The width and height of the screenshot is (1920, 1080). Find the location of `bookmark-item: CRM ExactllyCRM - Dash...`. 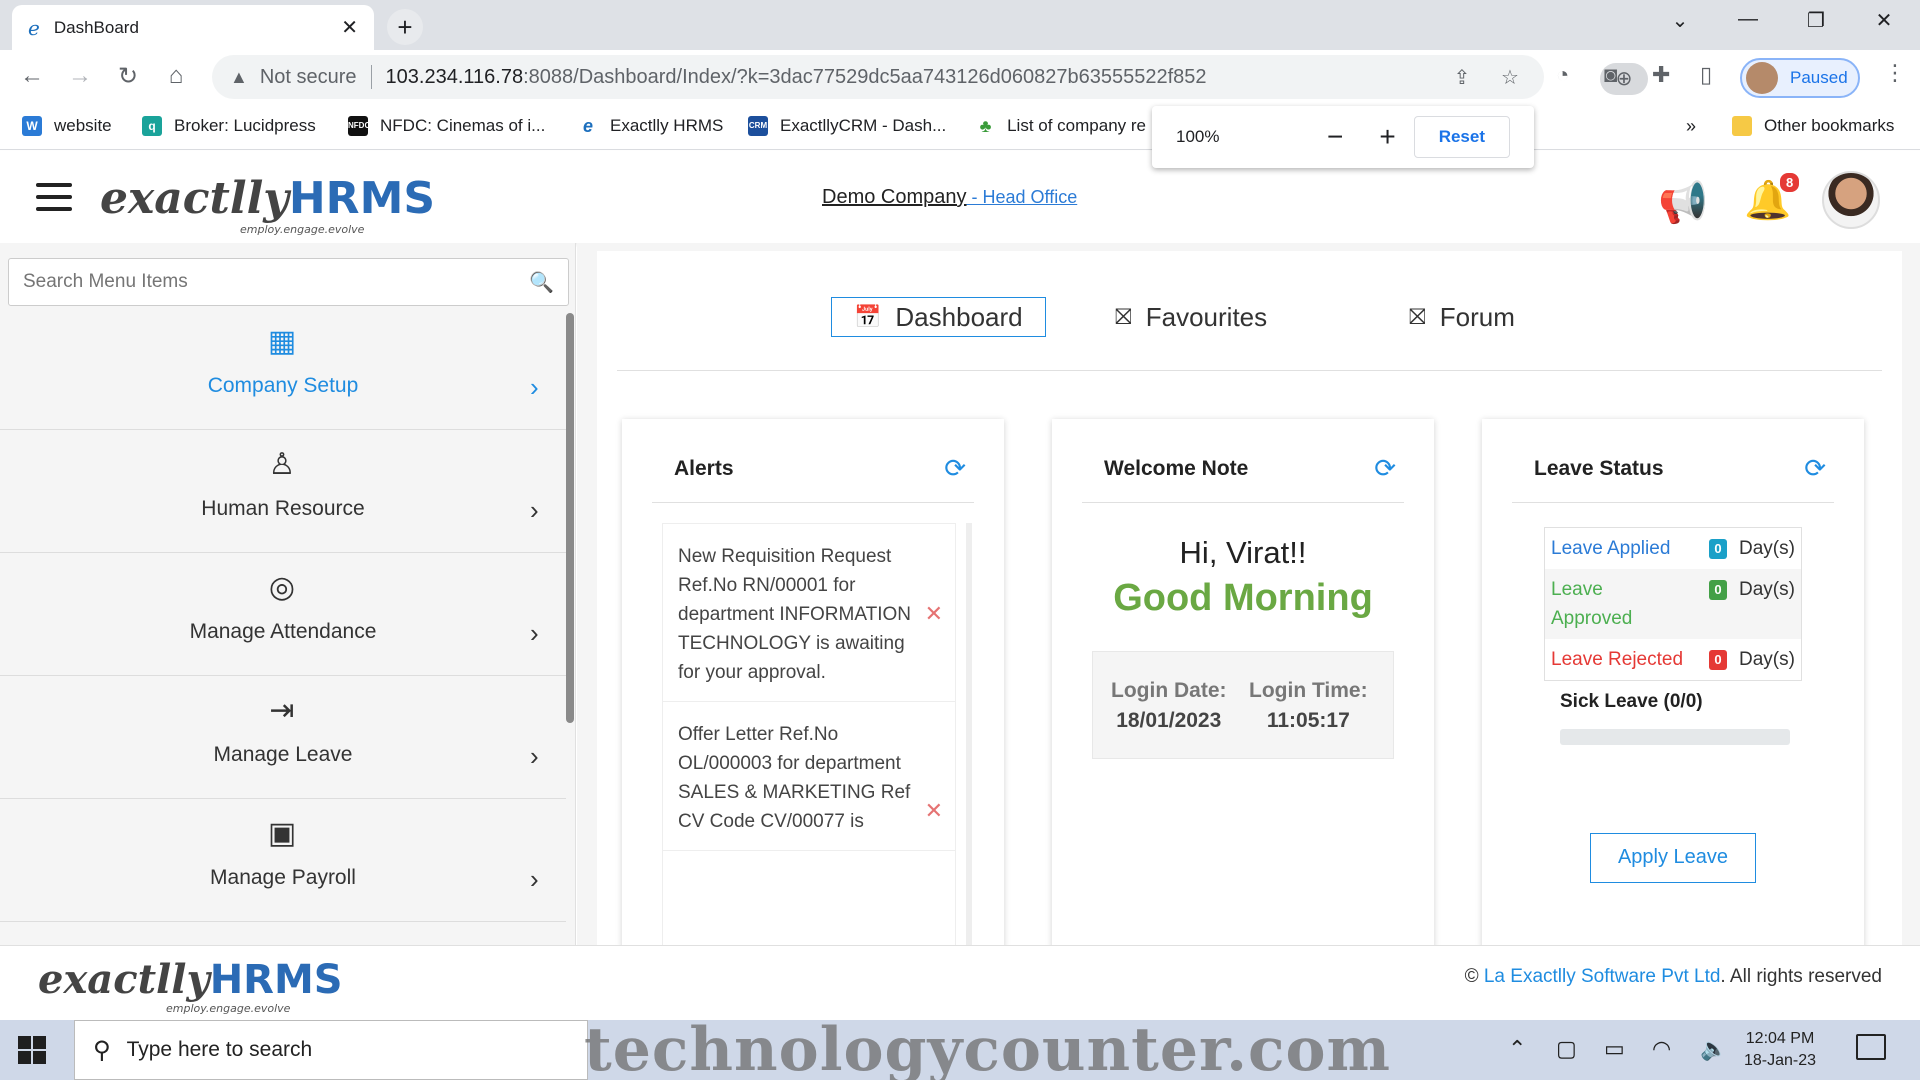

bookmark-item: CRM ExactllyCRM - Dash... is located at coordinates (847, 126).